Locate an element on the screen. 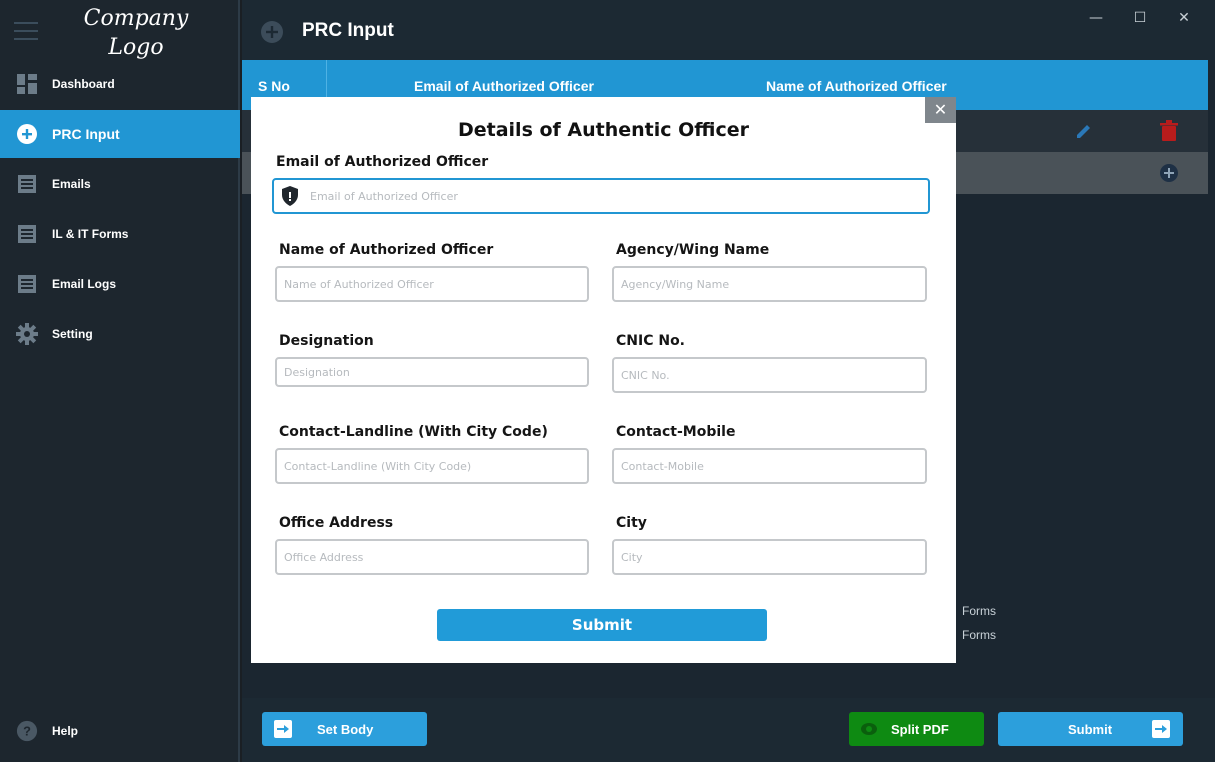  set-body-label: Set Body is located at coordinates (345, 729).